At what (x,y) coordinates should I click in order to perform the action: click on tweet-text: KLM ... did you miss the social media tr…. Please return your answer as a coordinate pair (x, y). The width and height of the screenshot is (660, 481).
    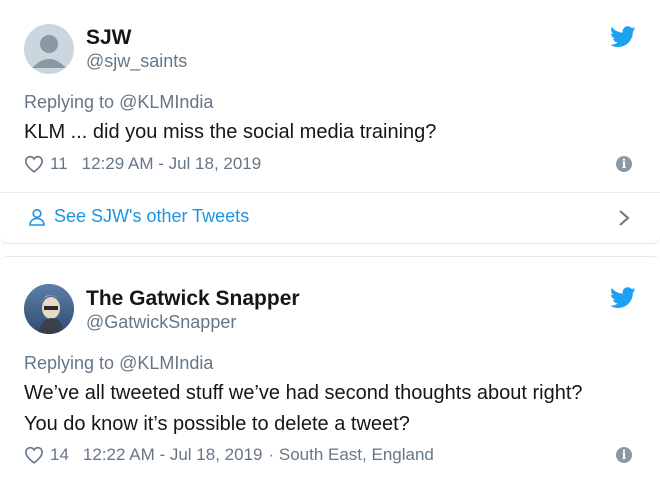
    Looking at the image, I should click on (230, 132).